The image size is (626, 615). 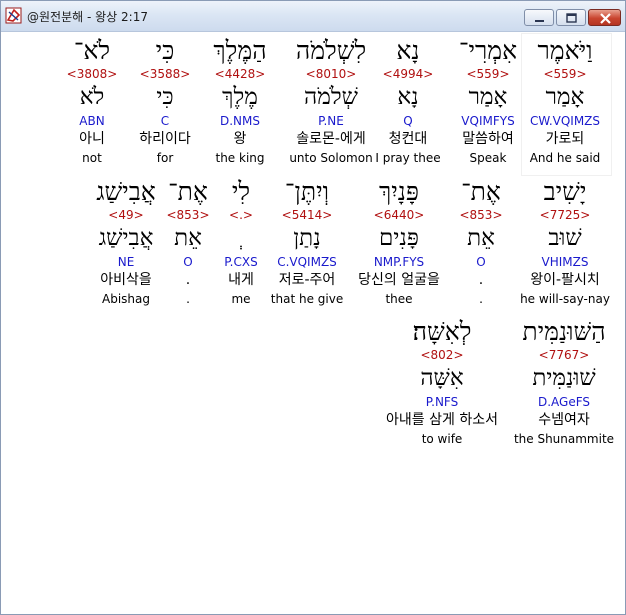 I want to click on lemma: אִשָּׁה, so click(x=442, y=378).